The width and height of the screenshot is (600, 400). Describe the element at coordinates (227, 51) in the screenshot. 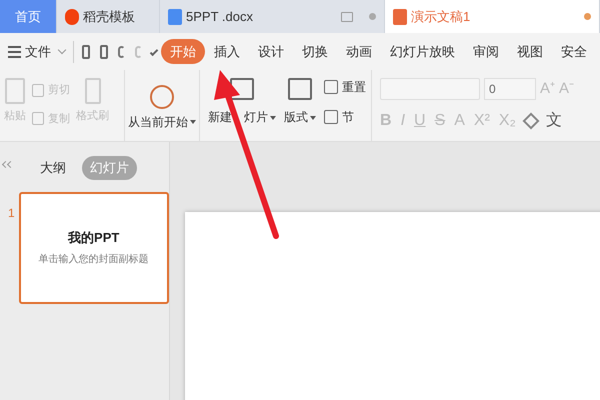

I see `ribbon-tab: 插入` at that location.